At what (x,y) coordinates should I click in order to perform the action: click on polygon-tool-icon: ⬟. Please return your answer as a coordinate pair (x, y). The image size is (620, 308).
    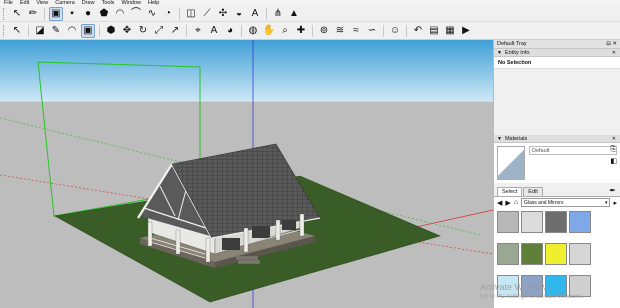
    Looking at the image, I should click on (104, 14).